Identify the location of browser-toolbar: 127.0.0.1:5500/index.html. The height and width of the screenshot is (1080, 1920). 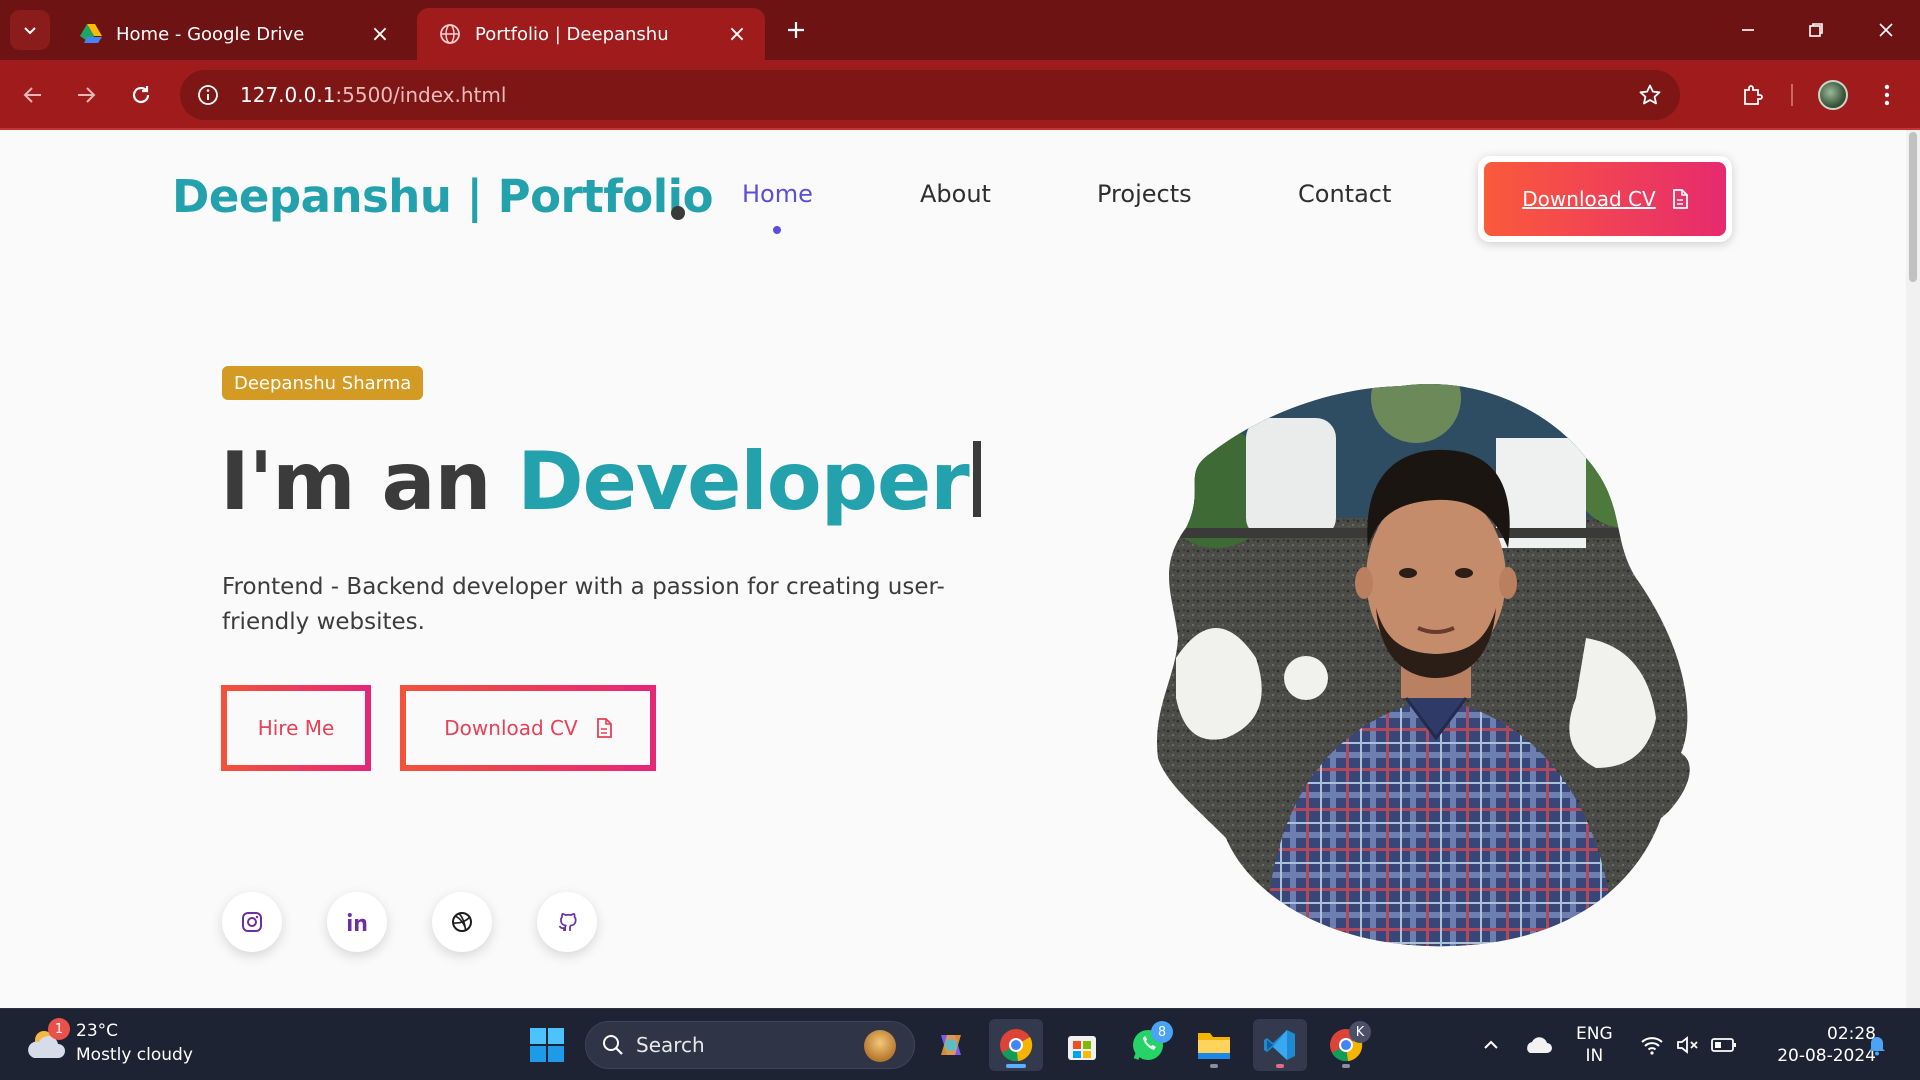
(960, 95).